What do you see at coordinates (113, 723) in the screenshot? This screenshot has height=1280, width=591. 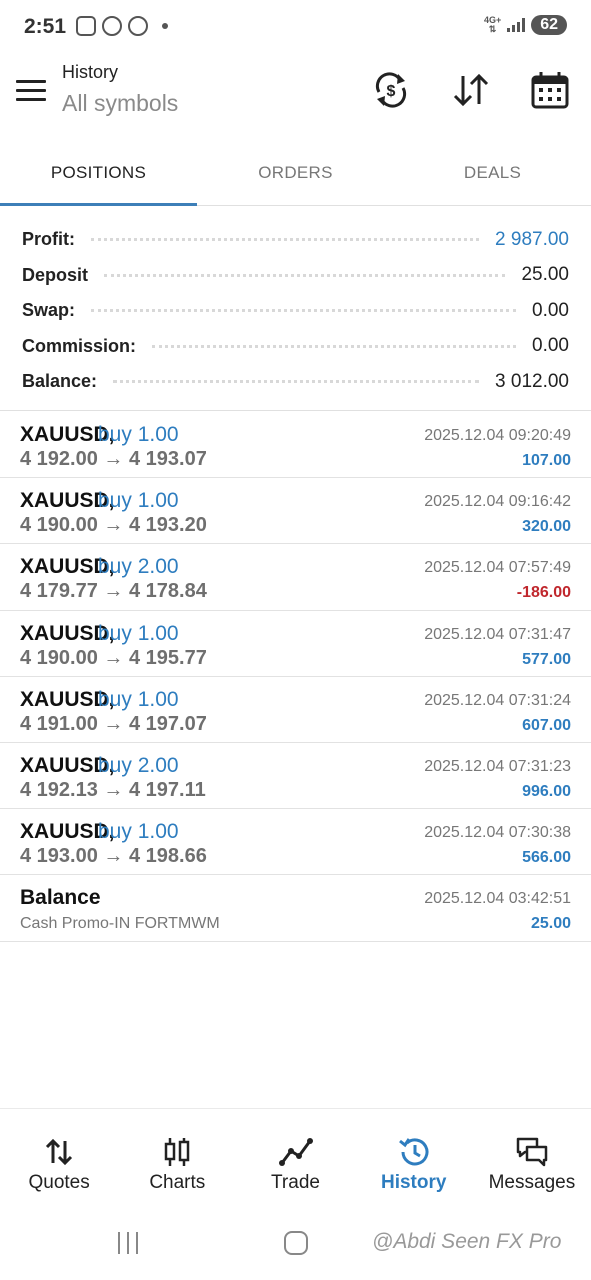 I see `position-prices: 4 191.00 → 4 197.07` at bounding box center [113, 723].